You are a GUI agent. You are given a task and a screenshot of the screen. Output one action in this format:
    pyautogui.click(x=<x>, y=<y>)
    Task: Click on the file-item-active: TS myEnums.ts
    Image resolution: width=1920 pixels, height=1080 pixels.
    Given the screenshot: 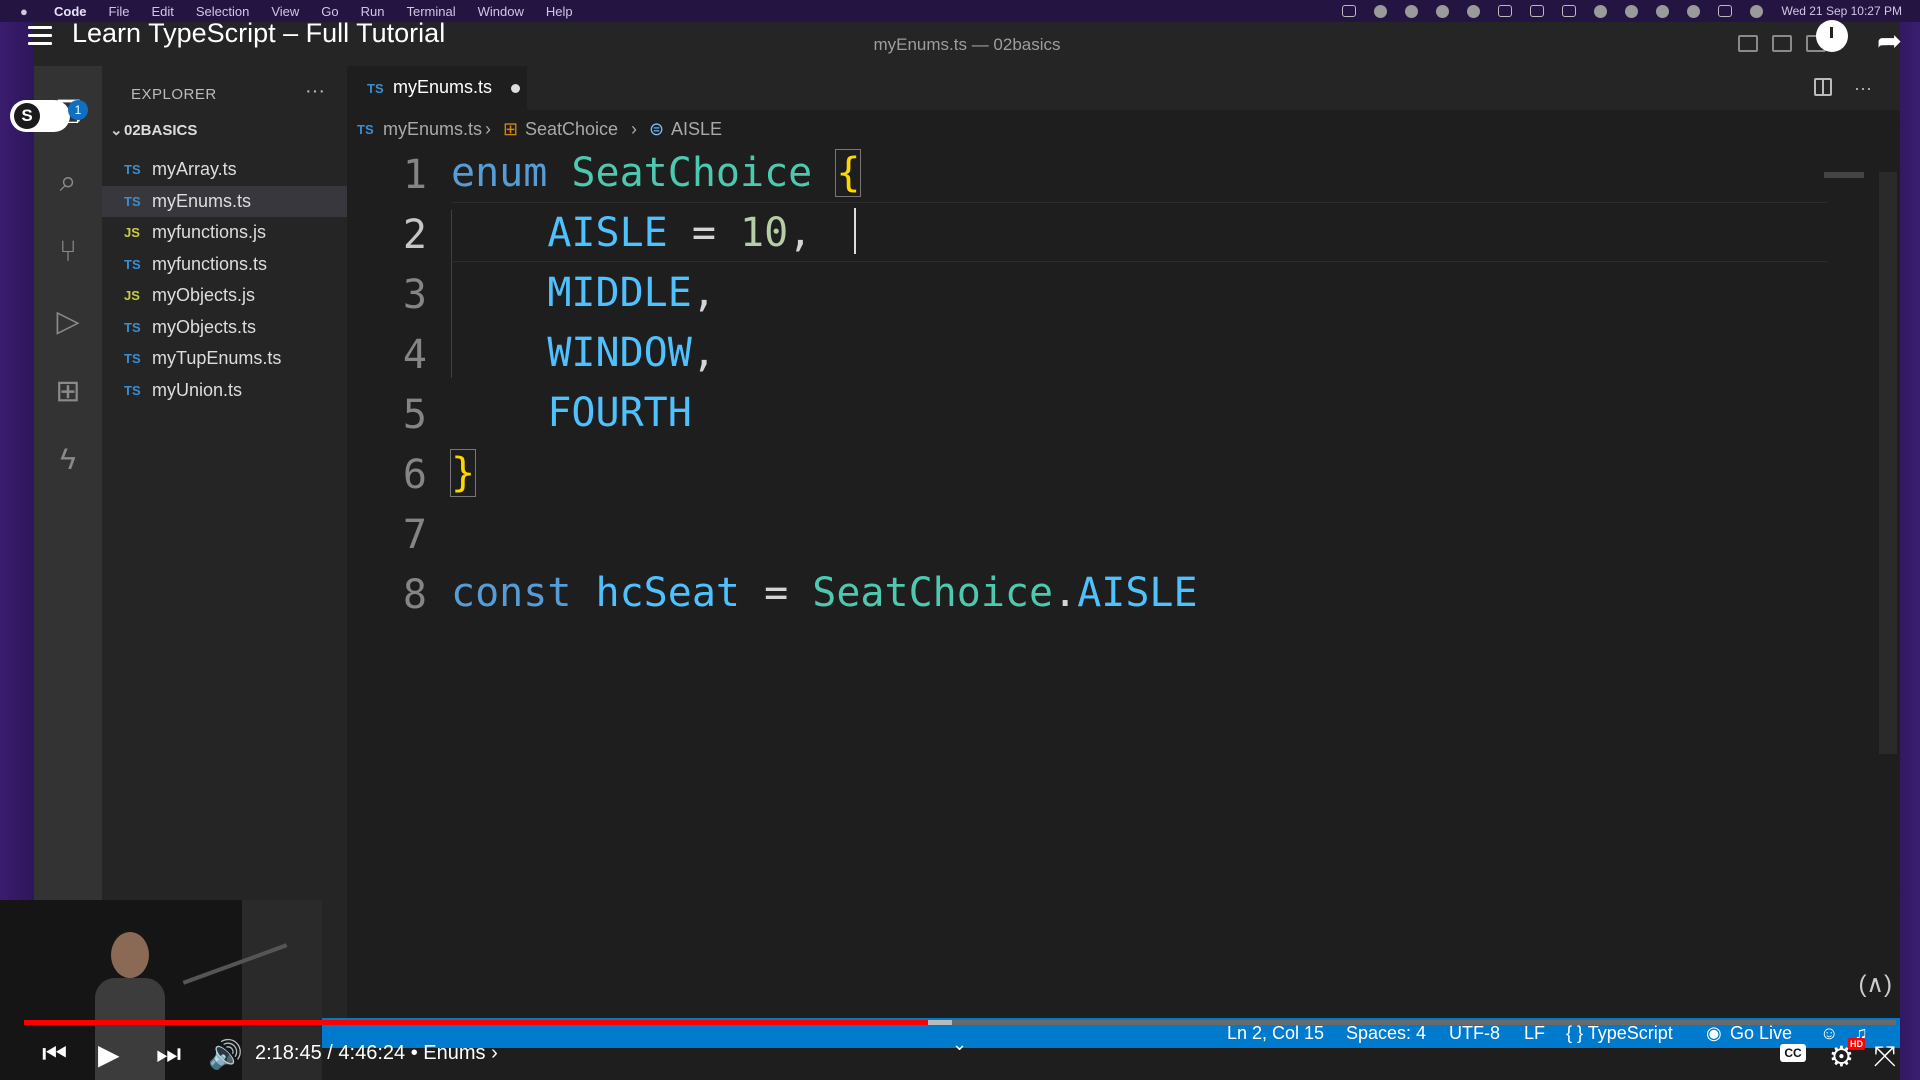 What is the action you would take?
    pyautogui.click(x=224, y=201)
    